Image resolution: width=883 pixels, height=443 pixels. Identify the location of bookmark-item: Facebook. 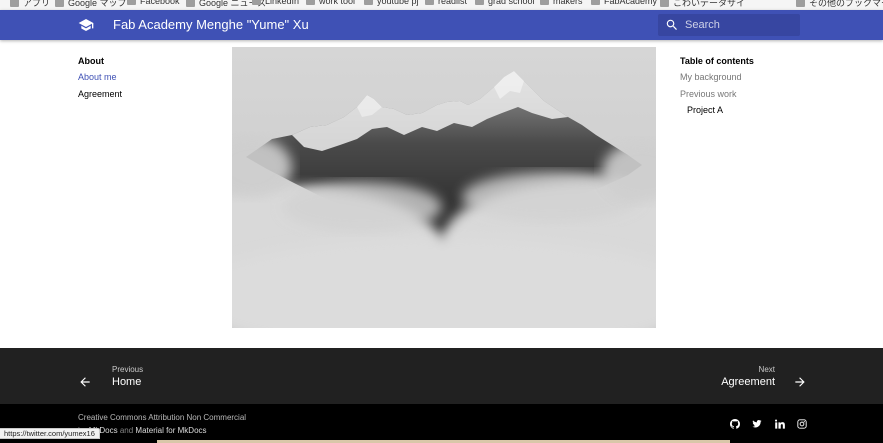
(153, 3).